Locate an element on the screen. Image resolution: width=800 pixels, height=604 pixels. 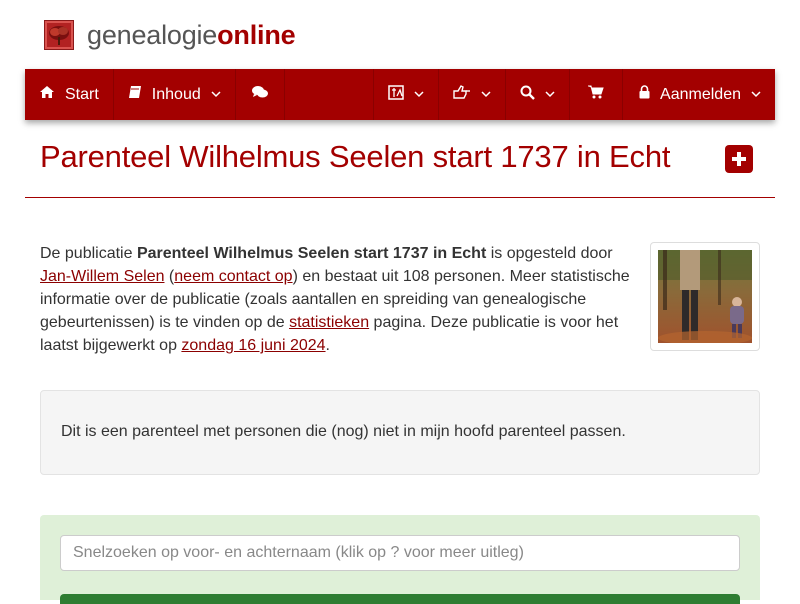
nav-inhoud-label: Inhoud is located at coordinates (176, 94).